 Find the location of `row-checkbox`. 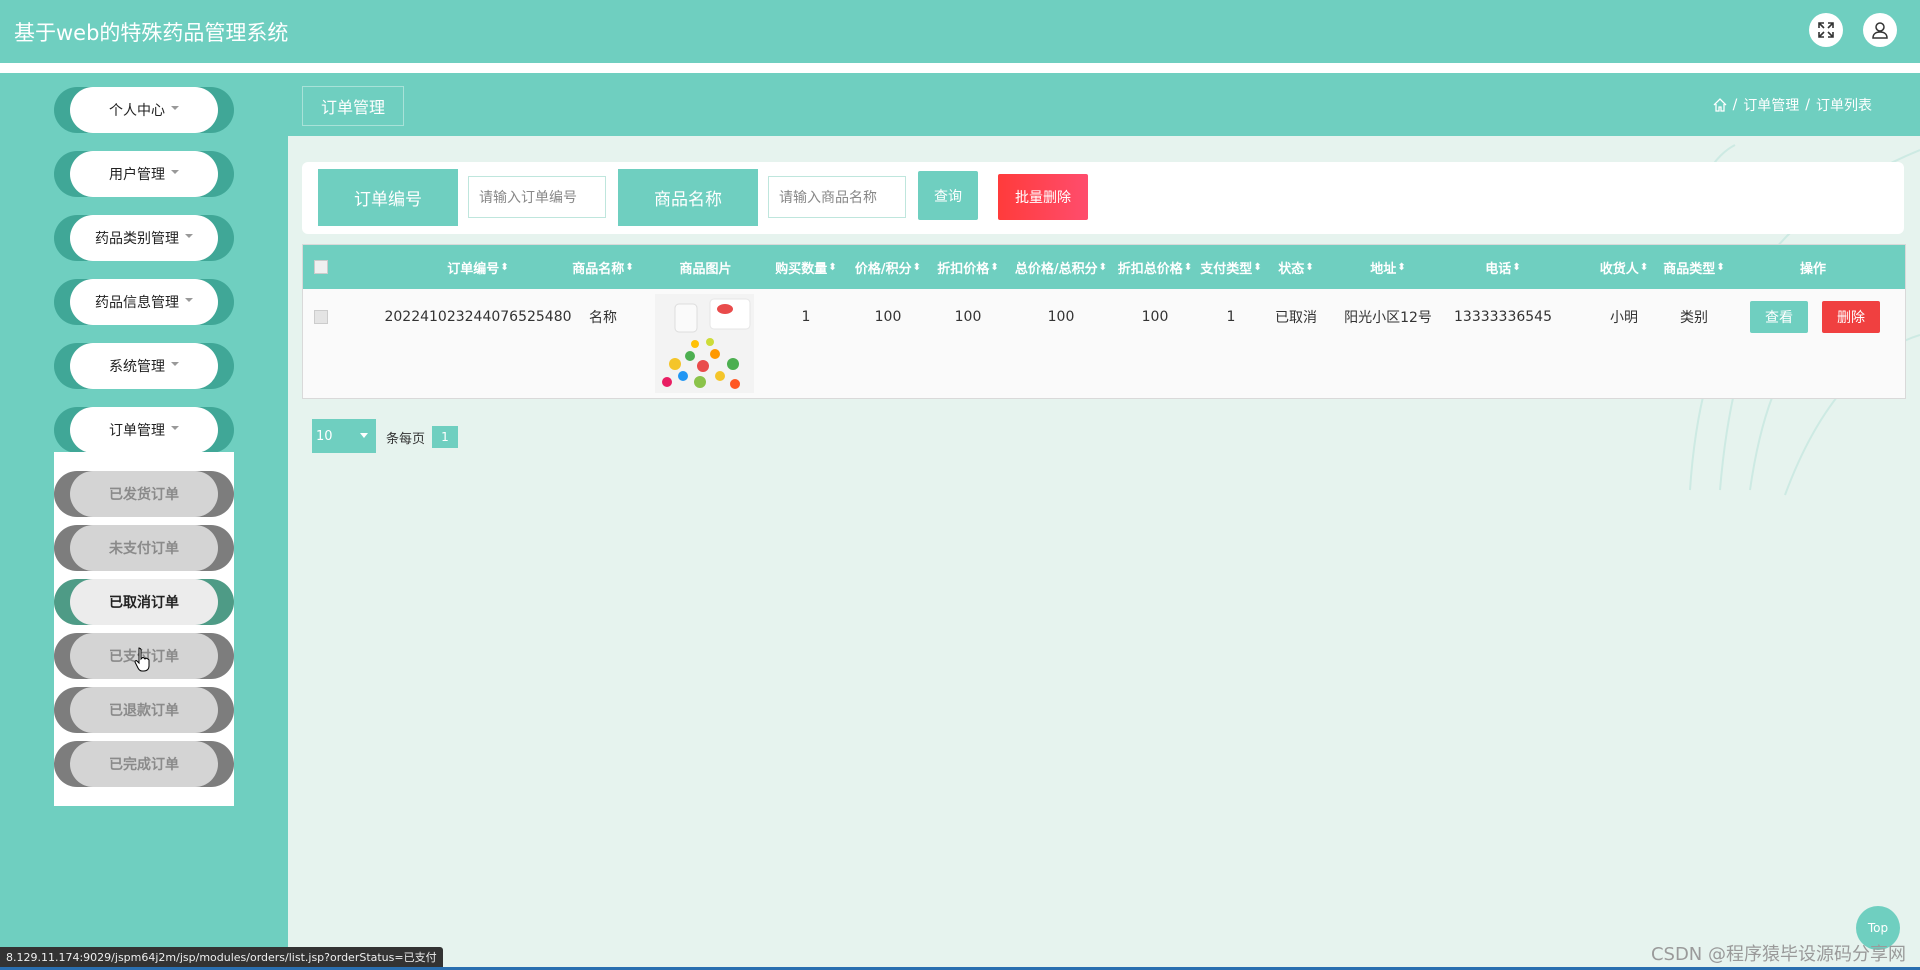

row-checkbox is located at coordinates (321, 317).